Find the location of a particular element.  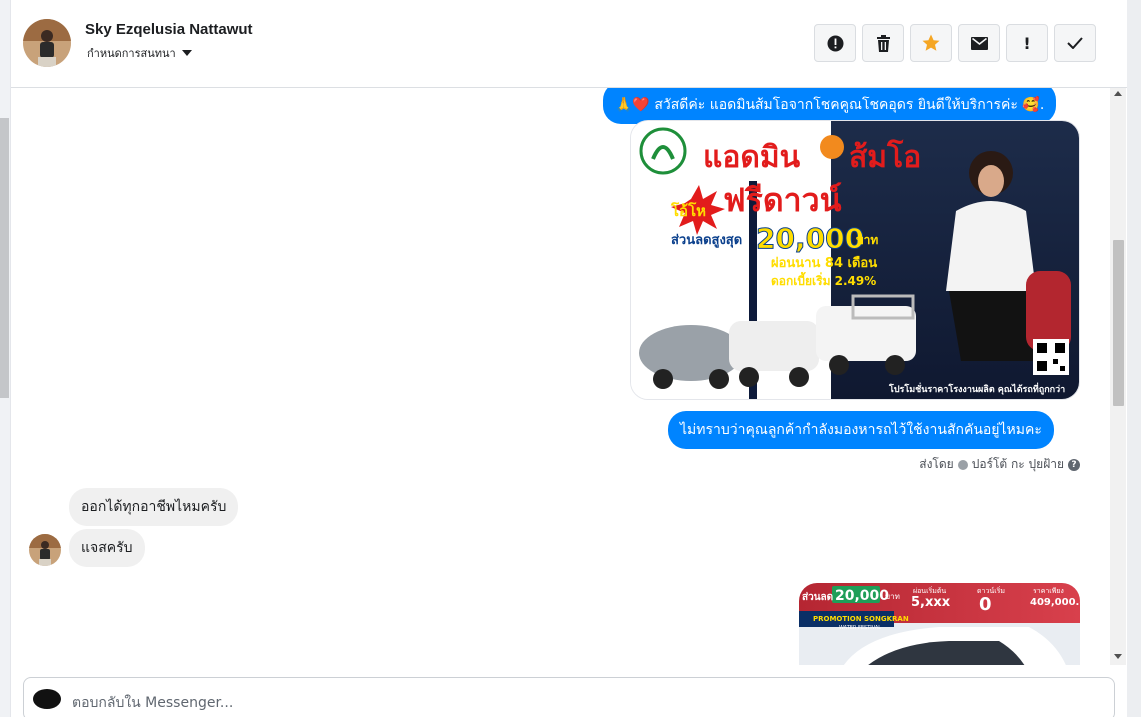

ad-discount-value: 20,000 is located at coordinates (810, 238).